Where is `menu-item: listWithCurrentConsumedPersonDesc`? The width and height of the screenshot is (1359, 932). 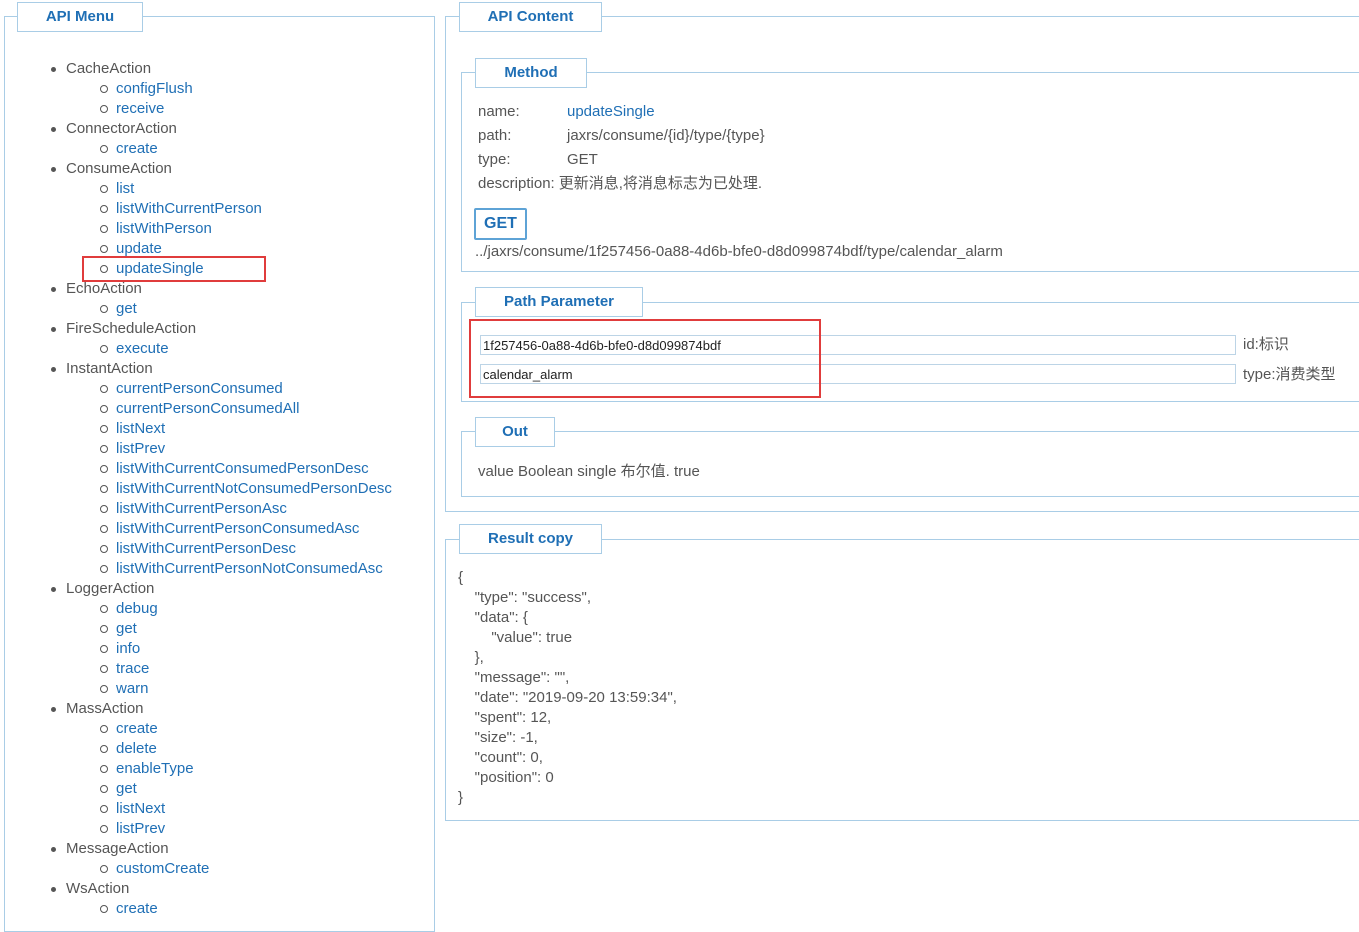
menu-item: listWithCurrentConsumedPersonDesc is located at coordinates (245, 469).